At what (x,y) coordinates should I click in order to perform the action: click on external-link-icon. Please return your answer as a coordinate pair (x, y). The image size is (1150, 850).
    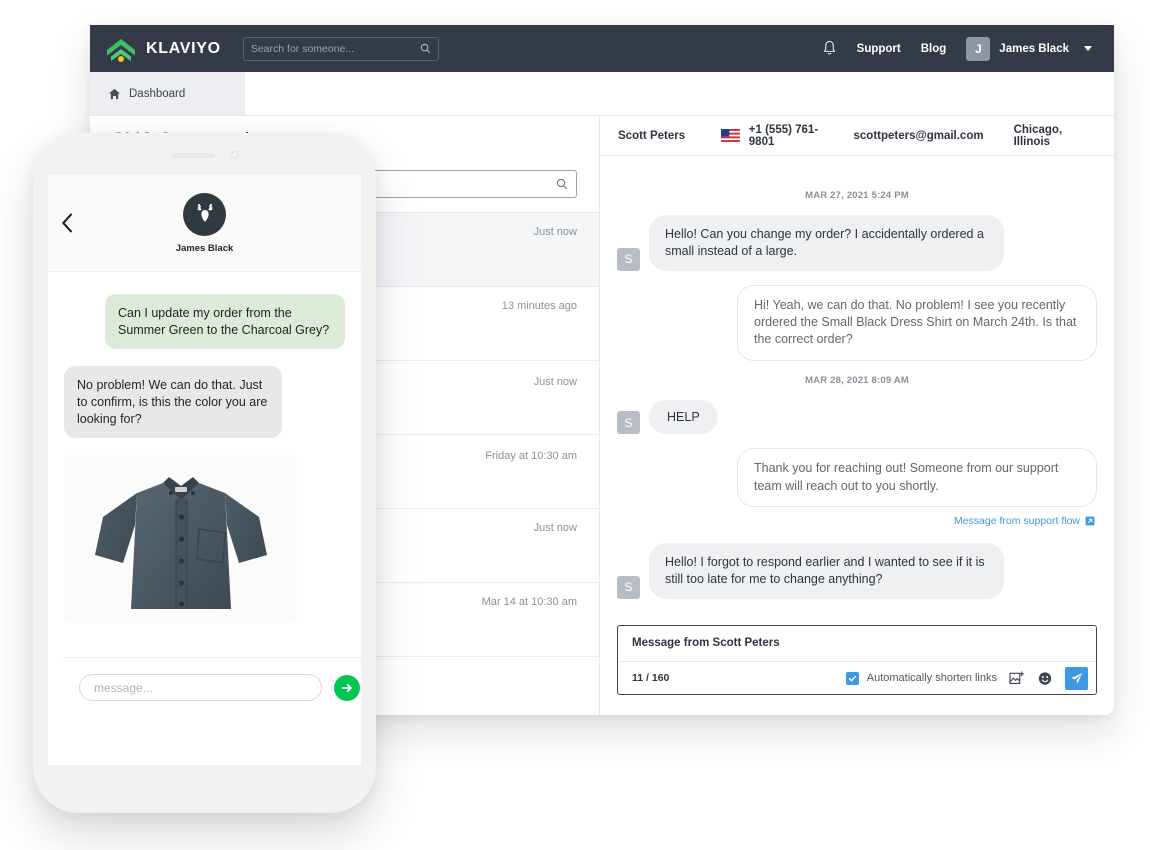
    Looking at the image, I should click on (1090, 521).